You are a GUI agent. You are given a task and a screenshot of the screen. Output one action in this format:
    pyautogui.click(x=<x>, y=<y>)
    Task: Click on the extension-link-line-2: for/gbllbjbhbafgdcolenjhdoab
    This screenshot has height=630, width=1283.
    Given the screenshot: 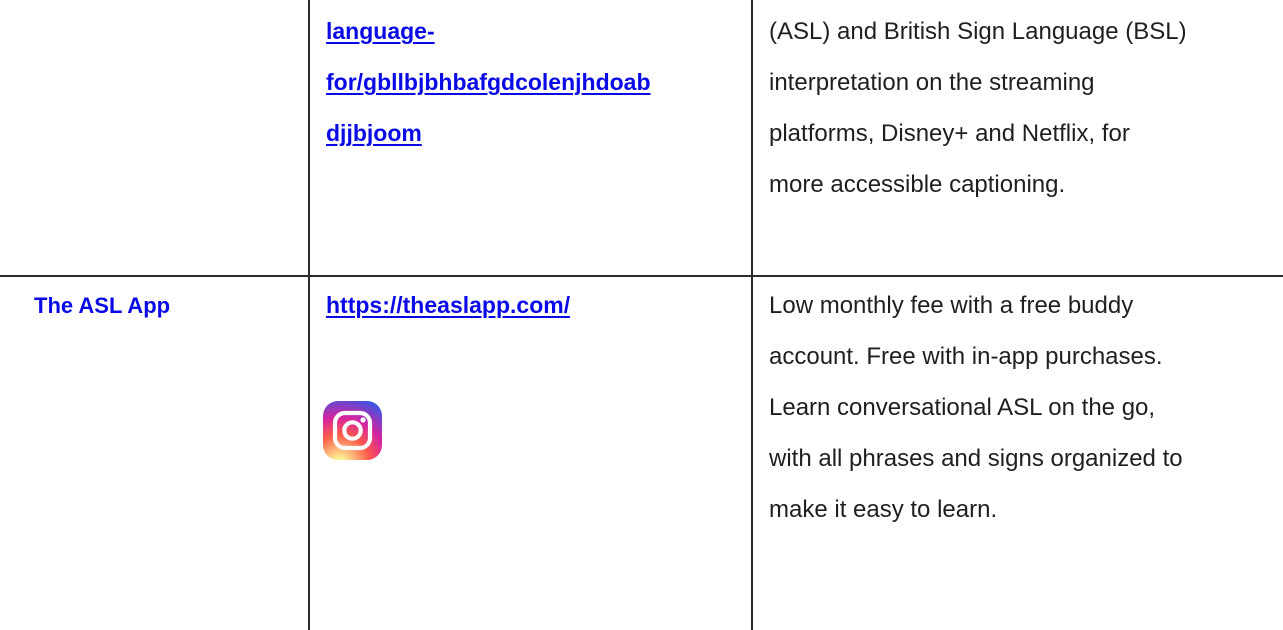 What is the action you would take?
    pyautogui.click(x=488, y=82)
    